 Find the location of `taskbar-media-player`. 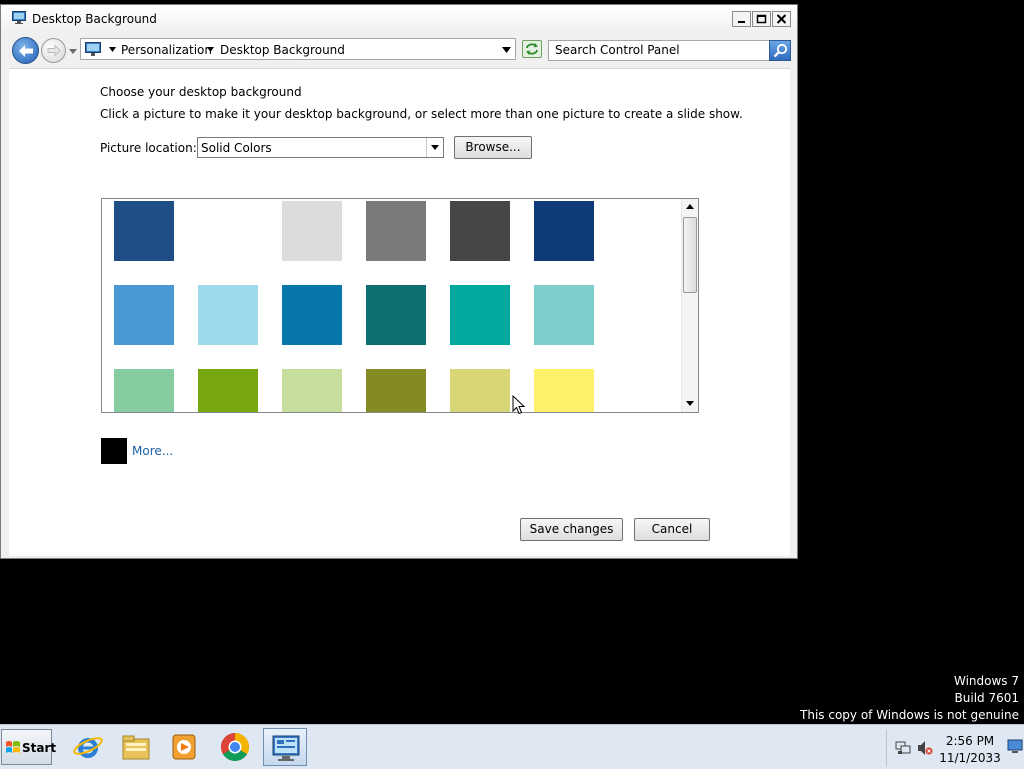

taskbar-media-player is located at coordinates (184, 747).